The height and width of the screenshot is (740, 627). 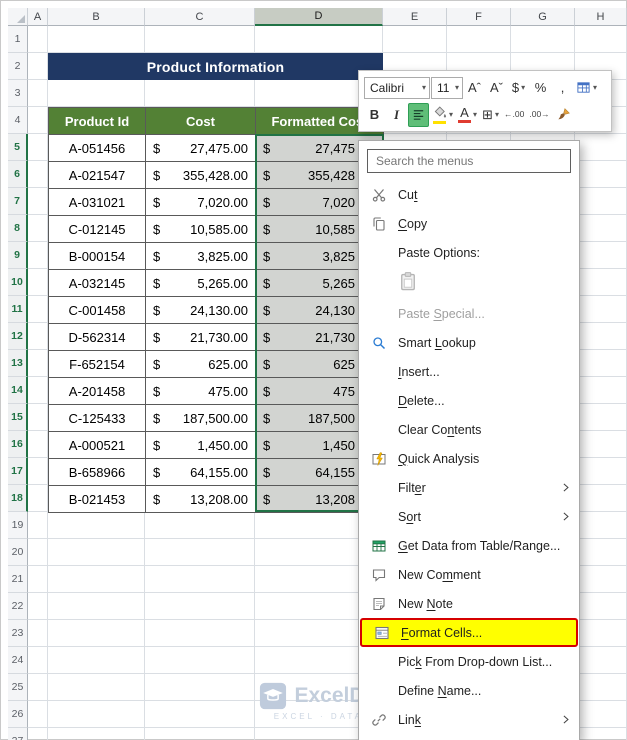 What do you see at coordinates (18, 147) in the screenshot?
I see `row-header-5: 5` at bounding box center [18, 147].